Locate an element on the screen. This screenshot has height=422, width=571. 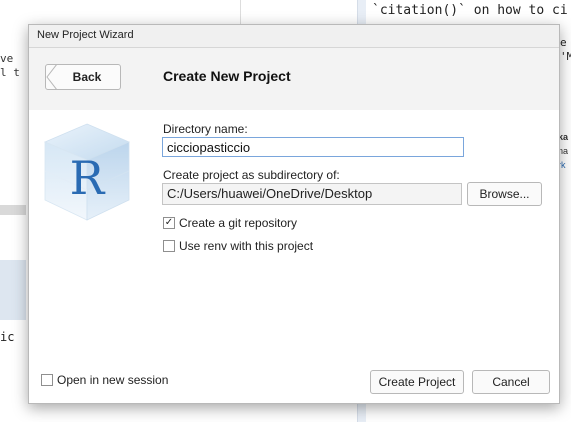
r-logo-letter: R is located at coordinates (88, 178).